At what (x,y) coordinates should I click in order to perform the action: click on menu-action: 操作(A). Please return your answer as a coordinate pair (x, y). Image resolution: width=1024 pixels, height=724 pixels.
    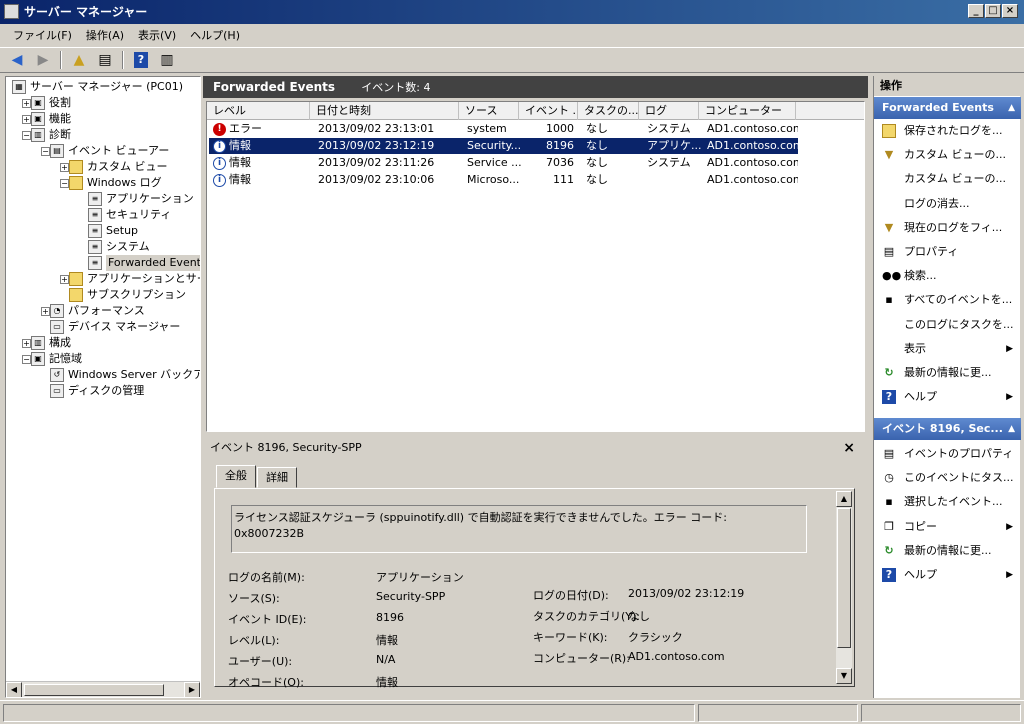
    Looking at the image, I should click on (105, 35).